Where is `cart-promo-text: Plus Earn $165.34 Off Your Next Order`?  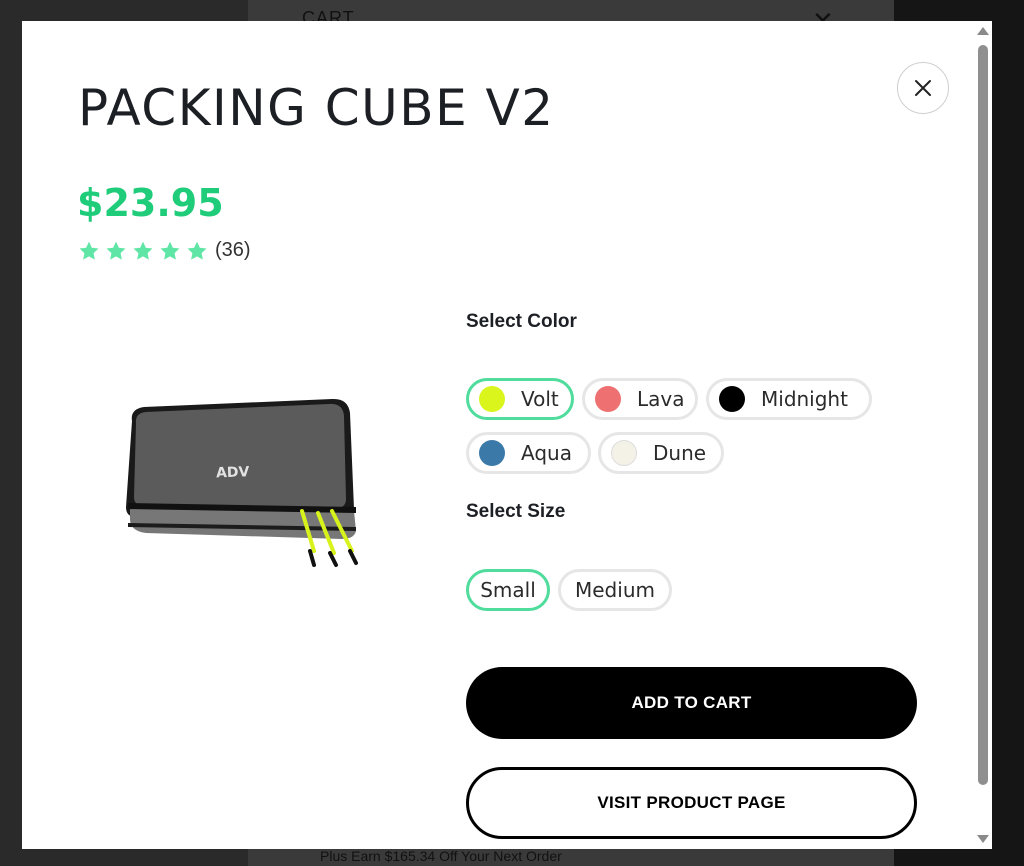 cart-promo-text: Plus Earn $165.34 Off Your Next Order is located at coordinates (441, 856).